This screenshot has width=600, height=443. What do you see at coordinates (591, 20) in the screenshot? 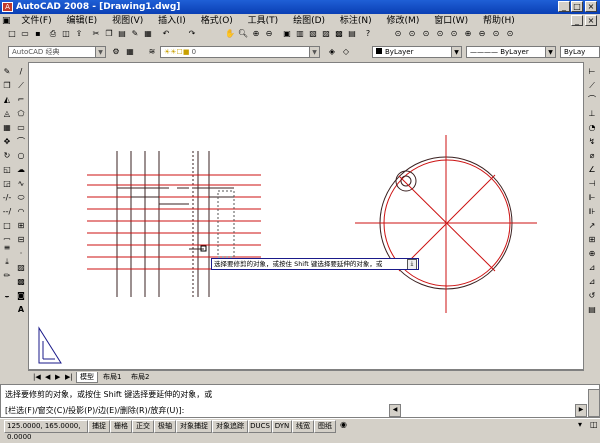
I see `doc-close-button: ×` at bounding box center [591, 20].